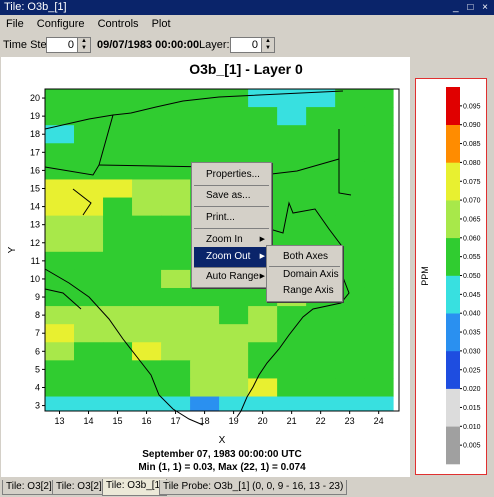 The image size is (494, 497). I want to click on menu-item-auto-range-label: Auto Range, so click(232, 276).